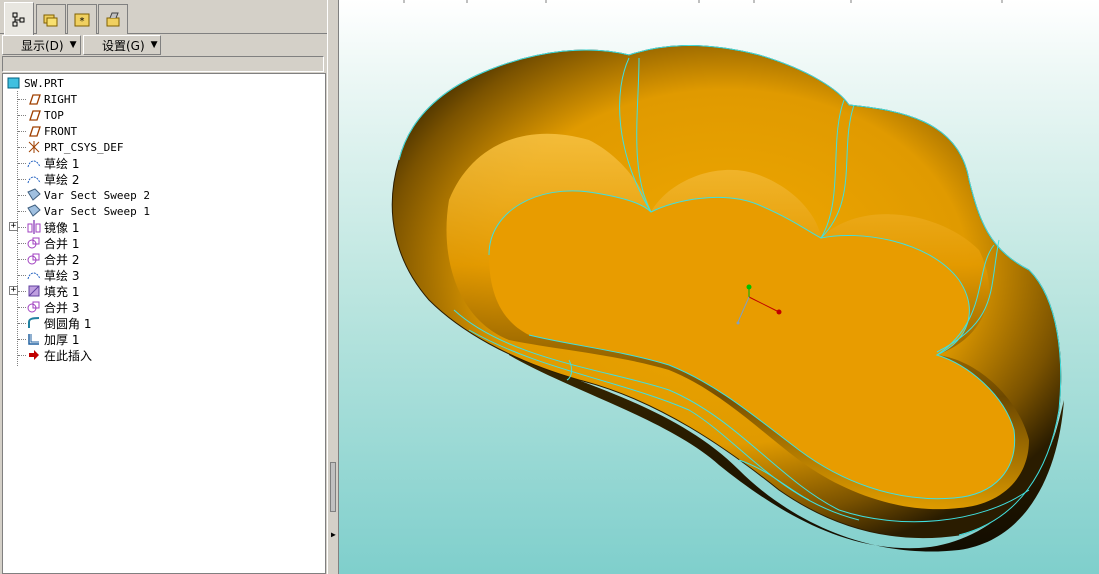 The width and height of the screenshot is (1099, 574). What do you see at coordinates (62, 243) in the screenshot?
I see `tree-item-label: 合并 1` at bounding box center [62, 243].